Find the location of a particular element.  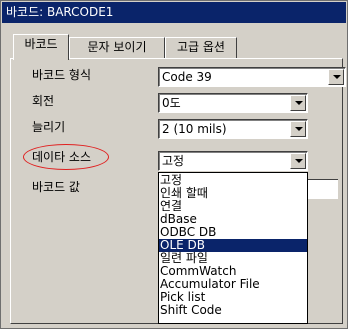

barcode-value-label: 바코드 값 is located at coordinates (56, 187).